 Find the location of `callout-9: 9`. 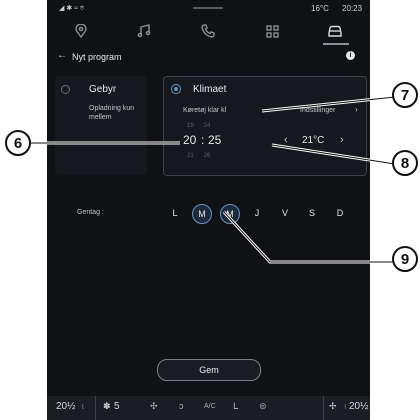

callout-9: 9 is located at coordinates (405, 259).